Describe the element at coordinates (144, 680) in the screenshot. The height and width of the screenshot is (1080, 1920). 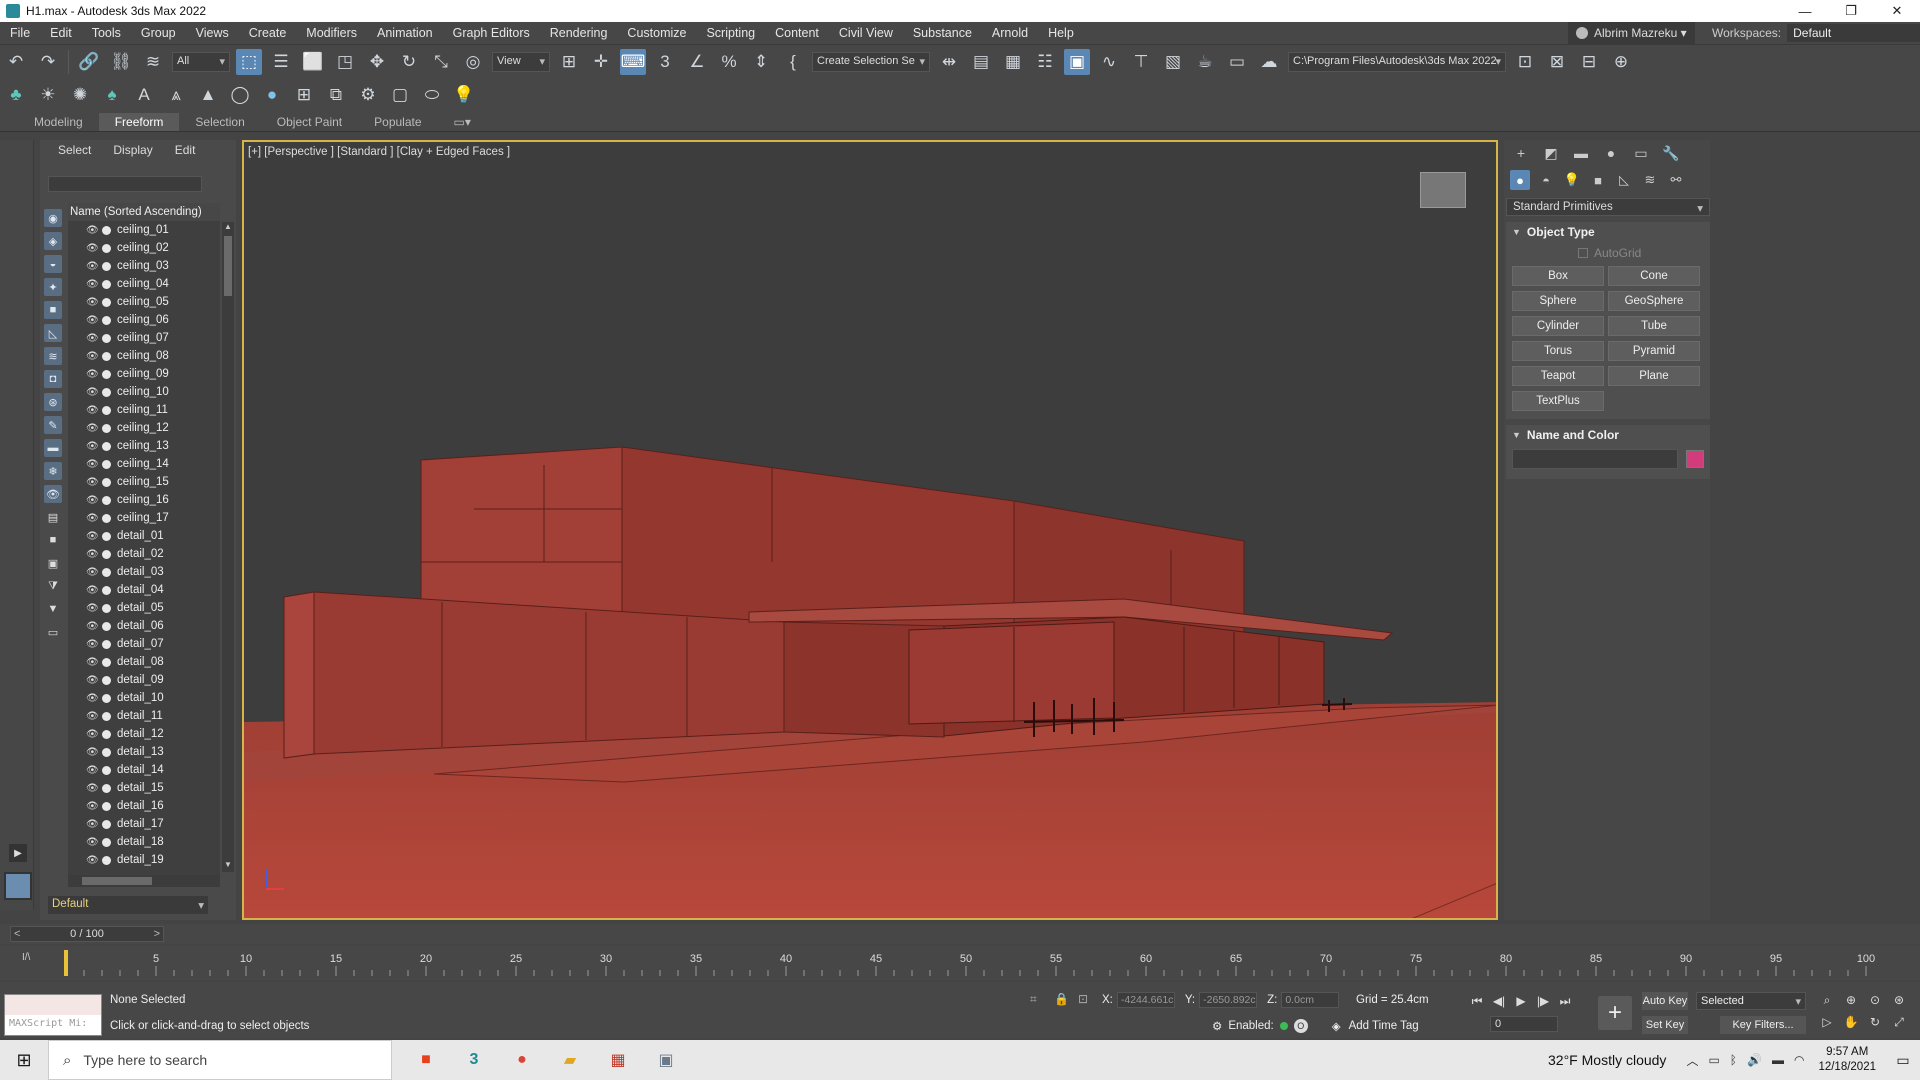
I see `list-item: 👁 detail_09` at that location.